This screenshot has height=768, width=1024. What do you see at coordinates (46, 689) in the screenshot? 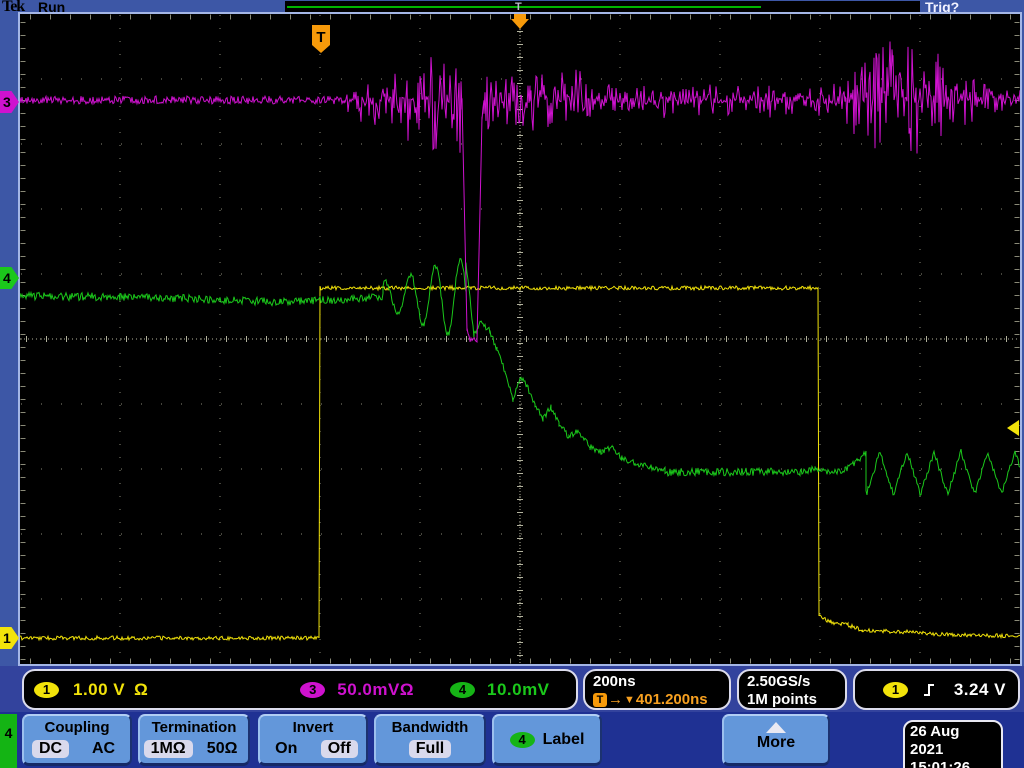
I see `ch1-badge: 1` at bounding box center [46, 689].